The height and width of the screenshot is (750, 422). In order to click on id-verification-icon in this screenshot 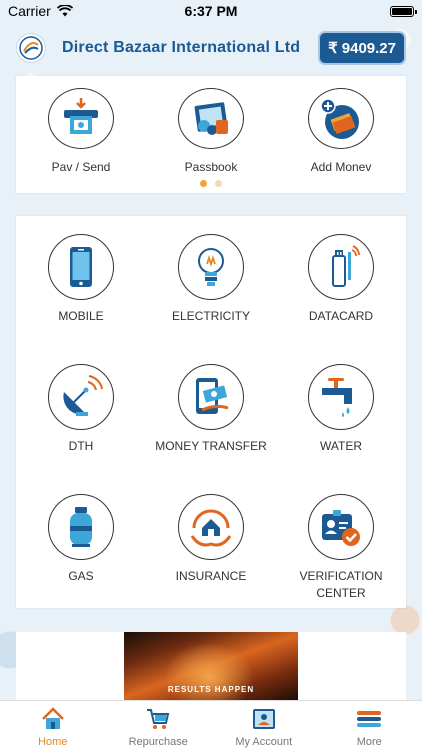, I will do `click(341, 527)`.